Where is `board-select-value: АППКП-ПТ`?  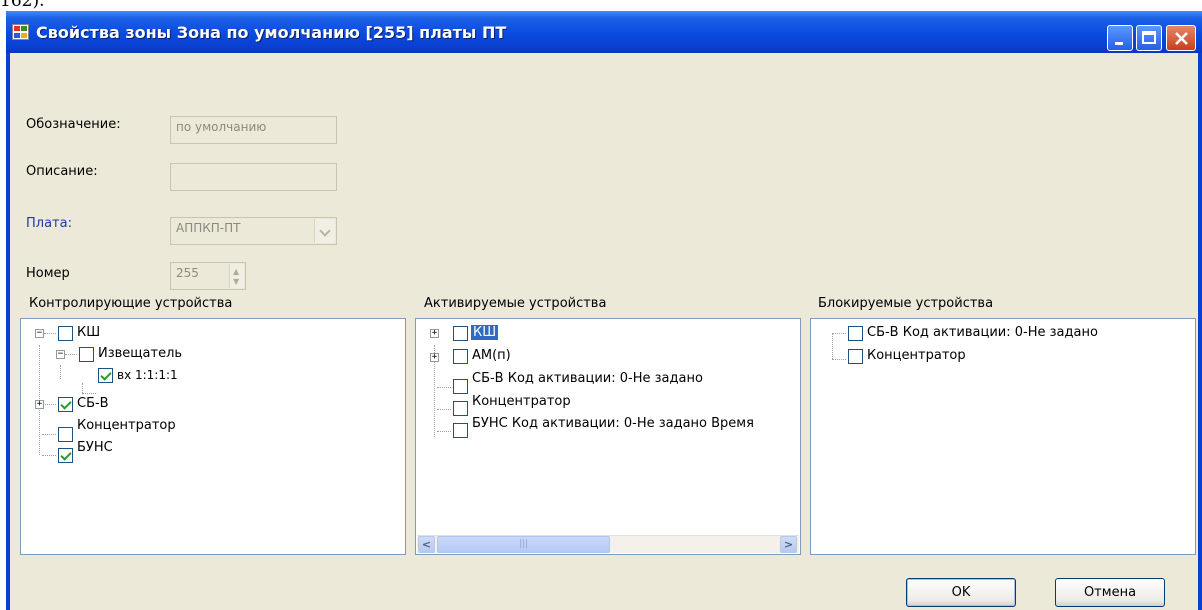 board-select-value: АППКП-ПТ is located at coordinates (208, 228).